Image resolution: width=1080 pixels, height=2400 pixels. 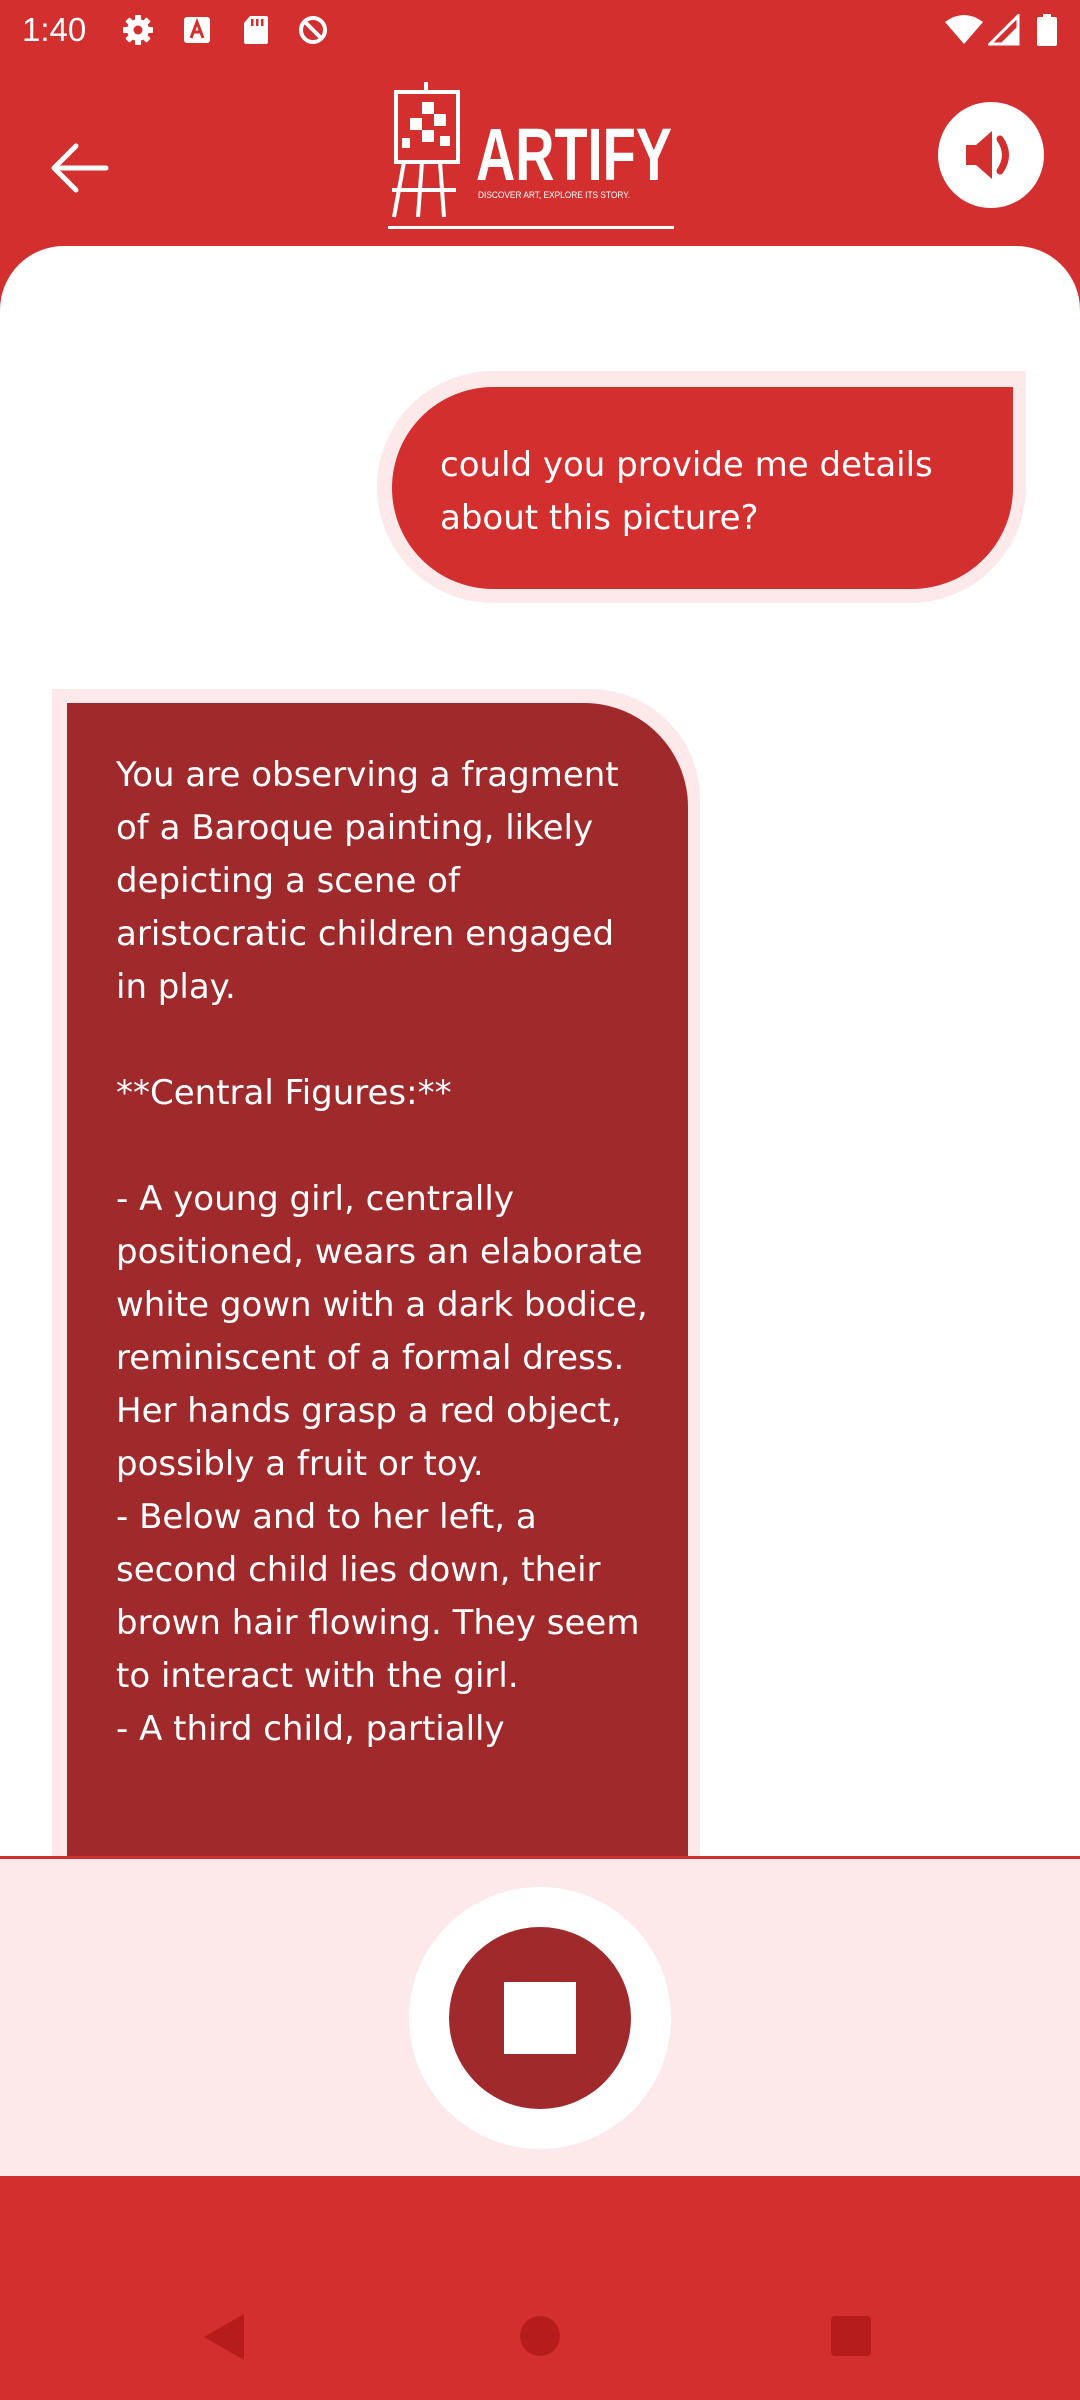 I want to click on arrow-left-icon, so click(x=80, y=168).